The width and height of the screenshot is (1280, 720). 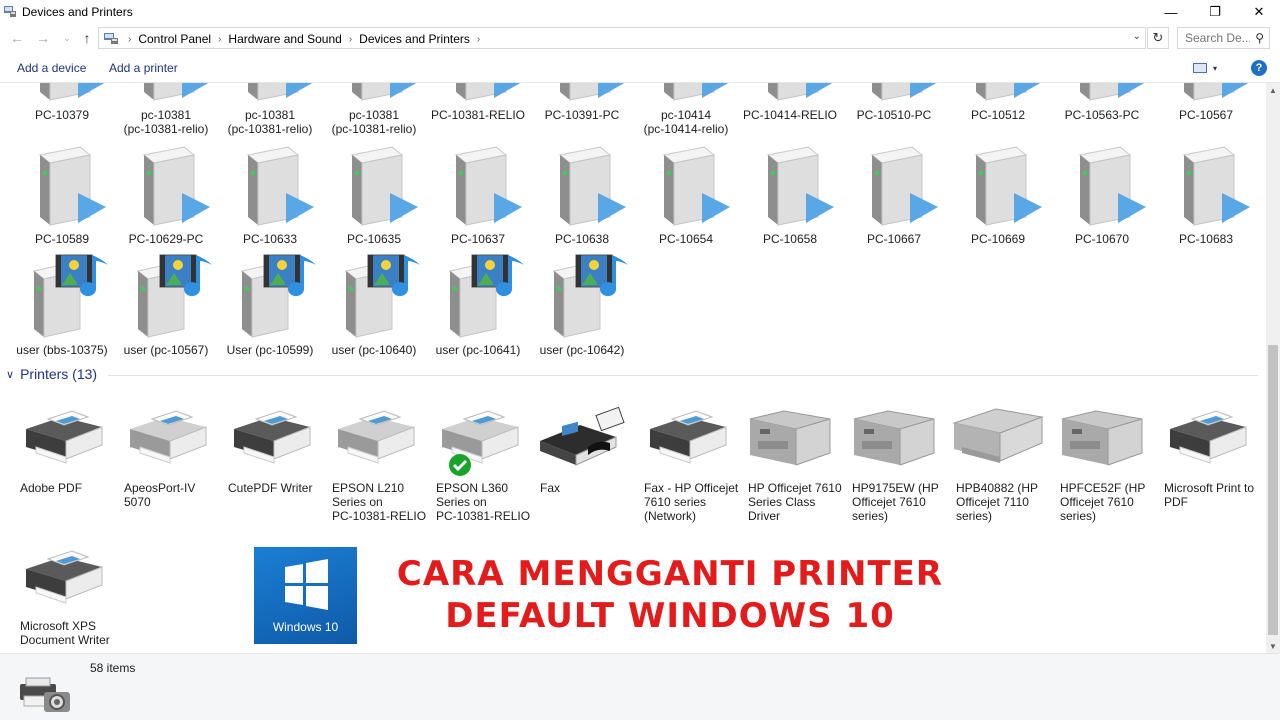 I want to click on help-button: ?, so click(x=1259, y=68).